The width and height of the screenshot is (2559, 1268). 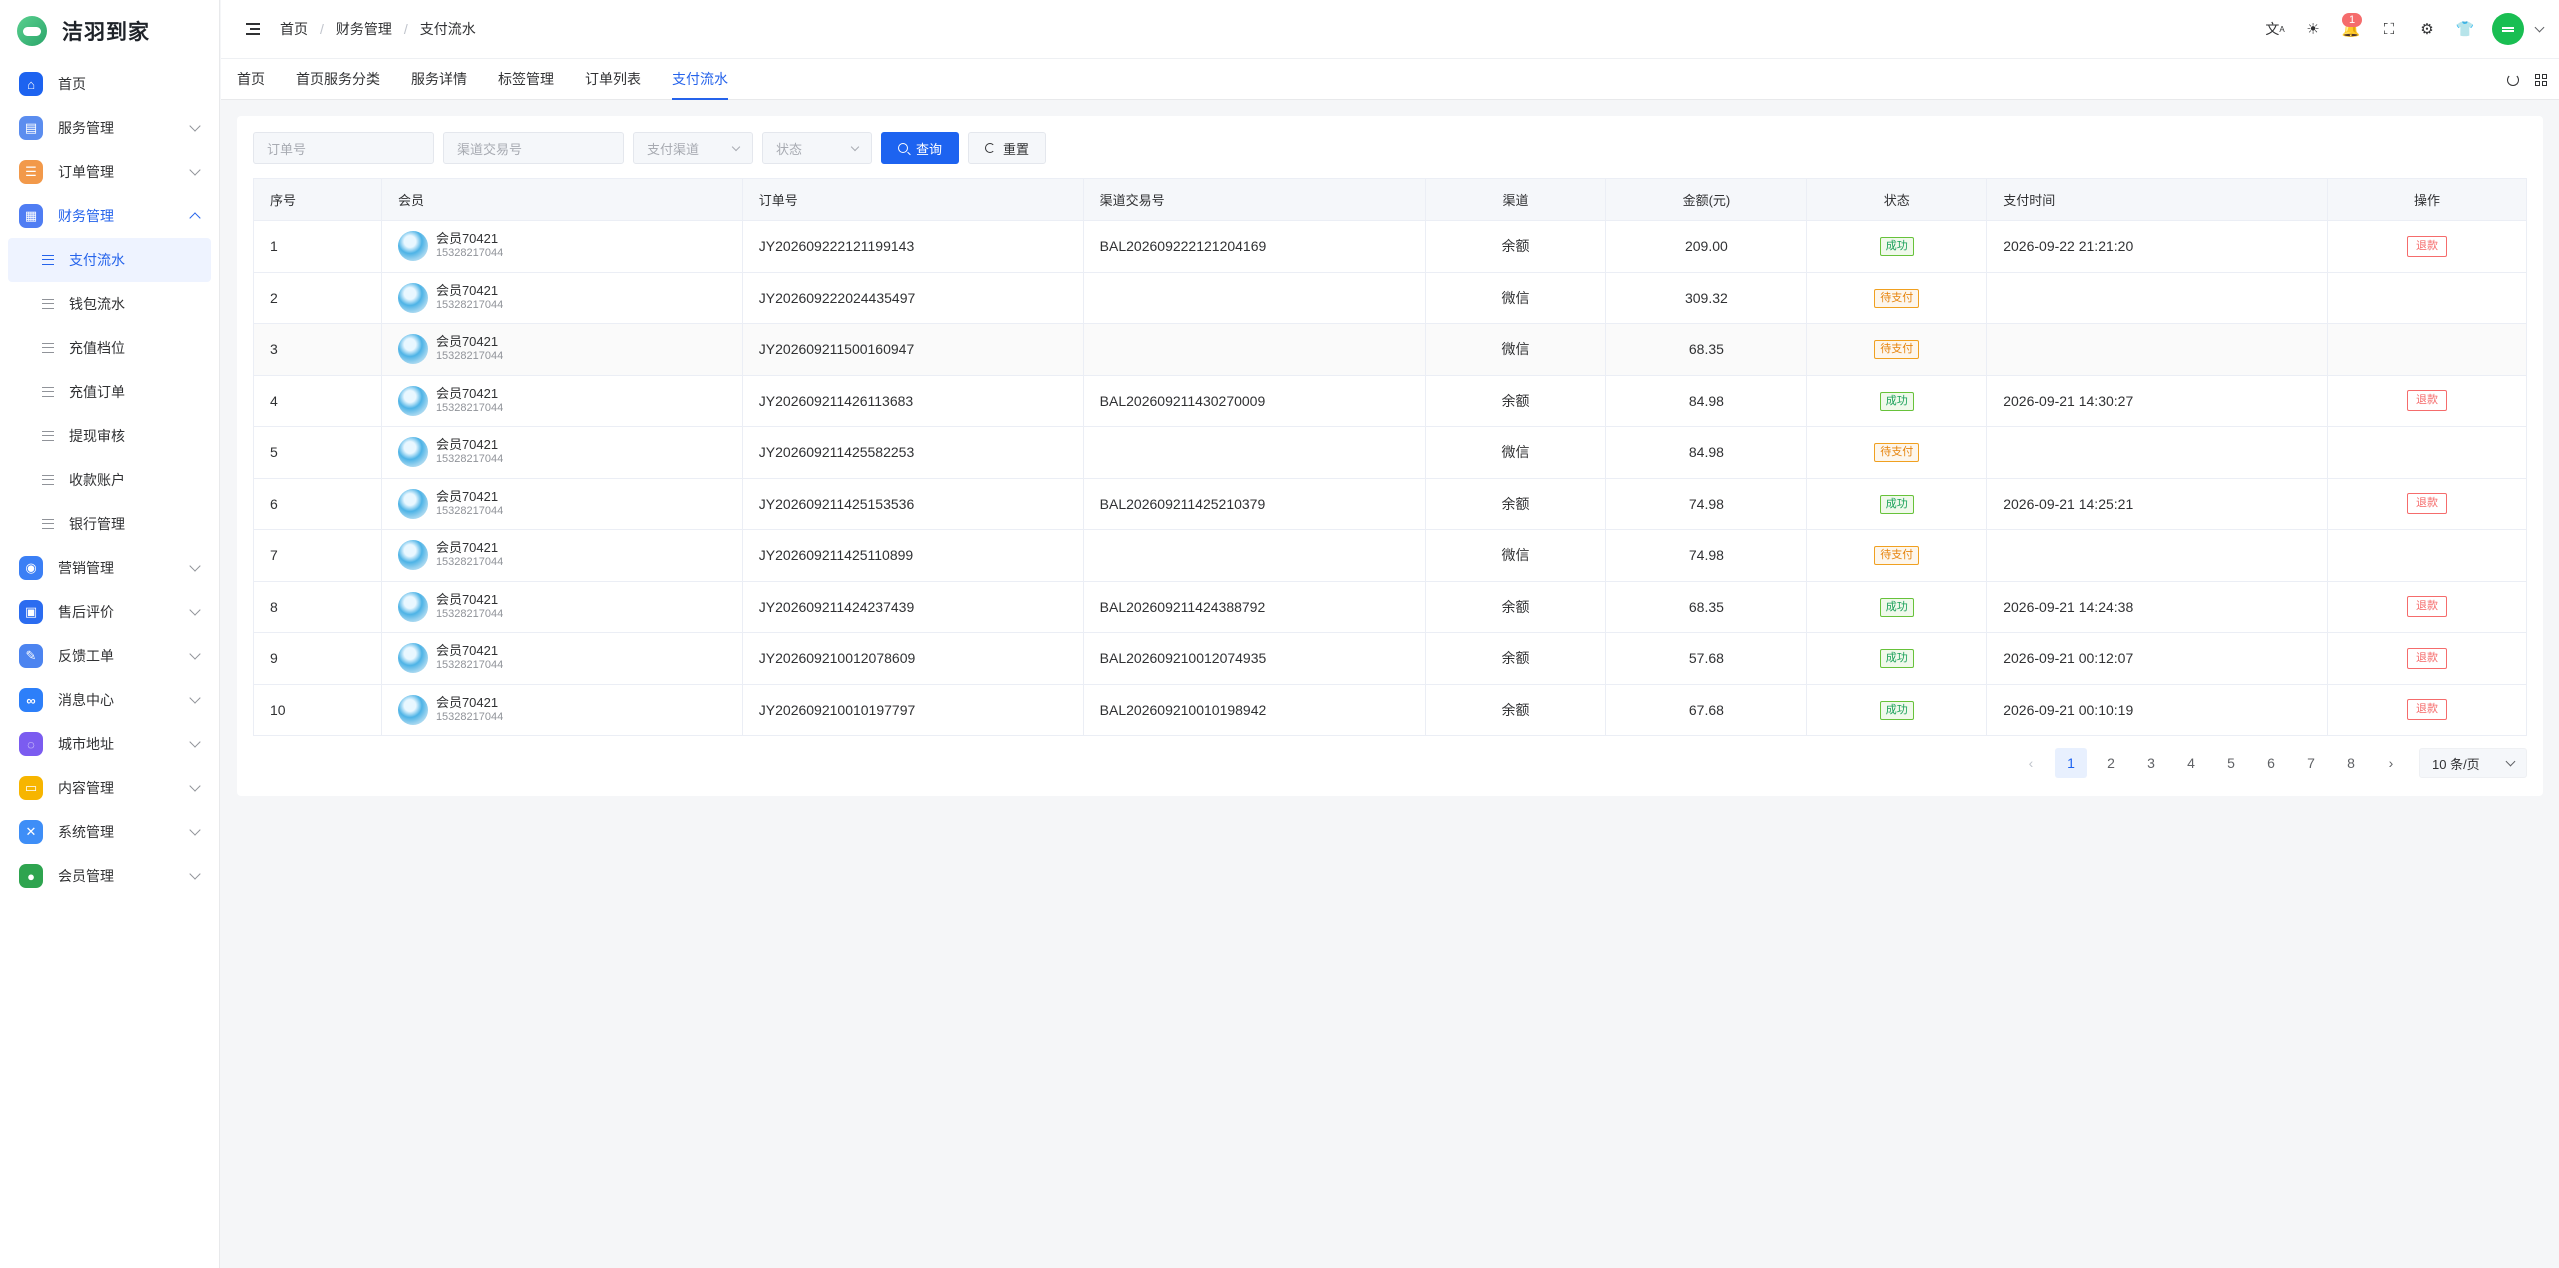 I want to click on cell-order-no: JY202609210012078609, so click(x=912, y=658).